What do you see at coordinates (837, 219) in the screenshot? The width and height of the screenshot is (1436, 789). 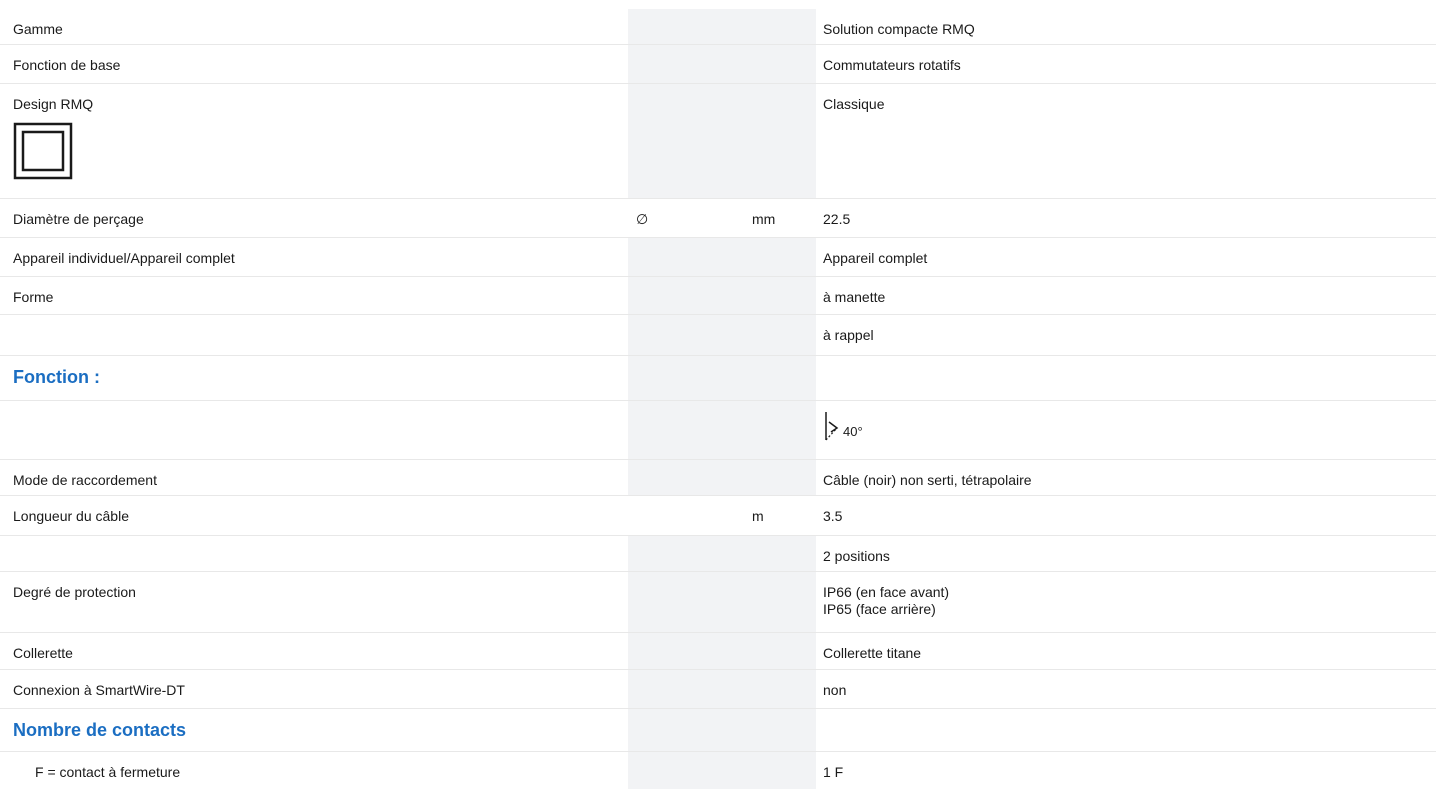 I see `spec-value: 22.5` at bounding box center [837, 219].